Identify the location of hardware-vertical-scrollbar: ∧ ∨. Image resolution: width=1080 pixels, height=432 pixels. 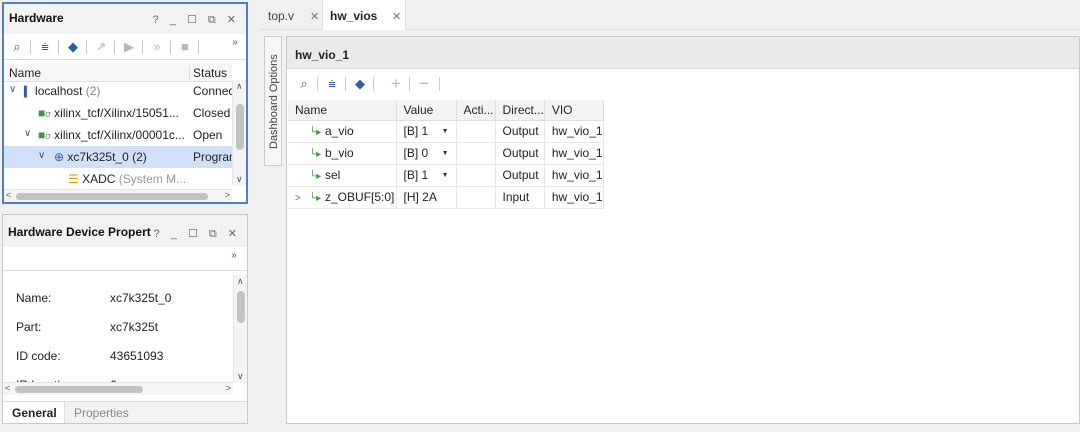
(239, 133).